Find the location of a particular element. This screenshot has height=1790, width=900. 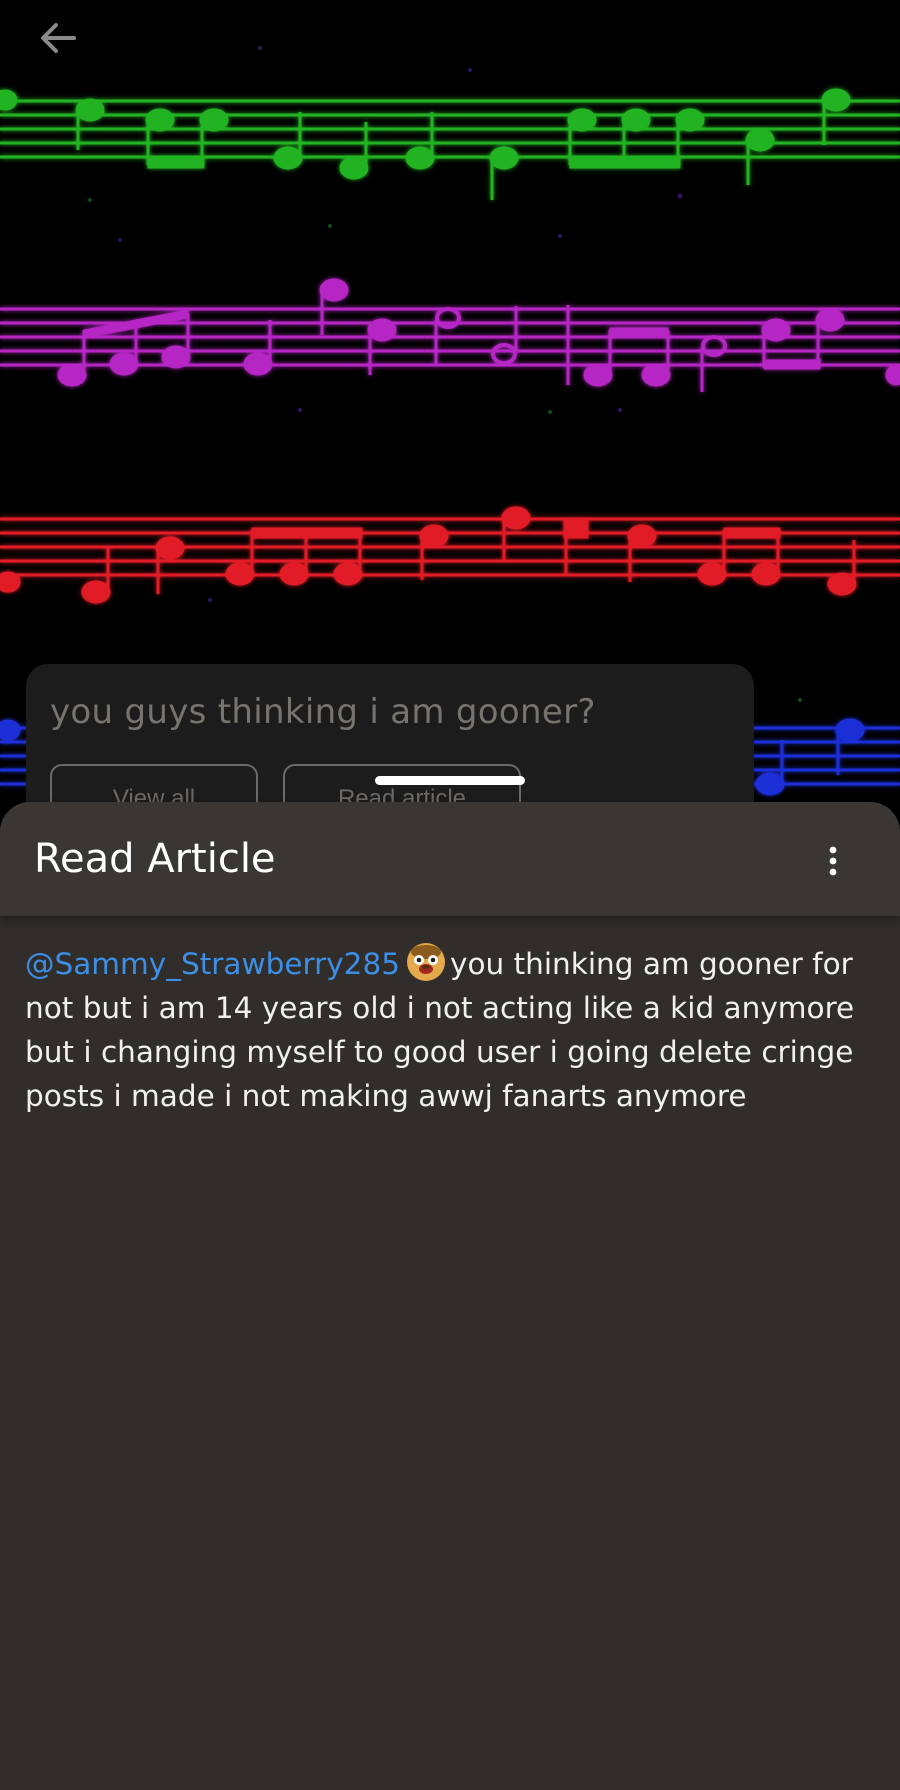

more-options-button is located at coordinates (833, 861).